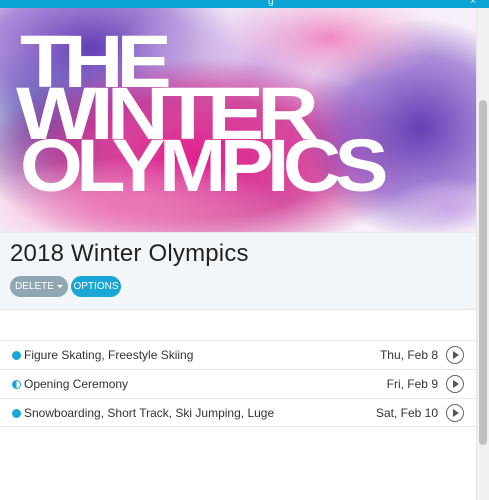 The image size is (489, 500). What do you see at coordinates (59, 286) in the screenshot?
I see `caret-down-icon` at bounding box center [59, 286].